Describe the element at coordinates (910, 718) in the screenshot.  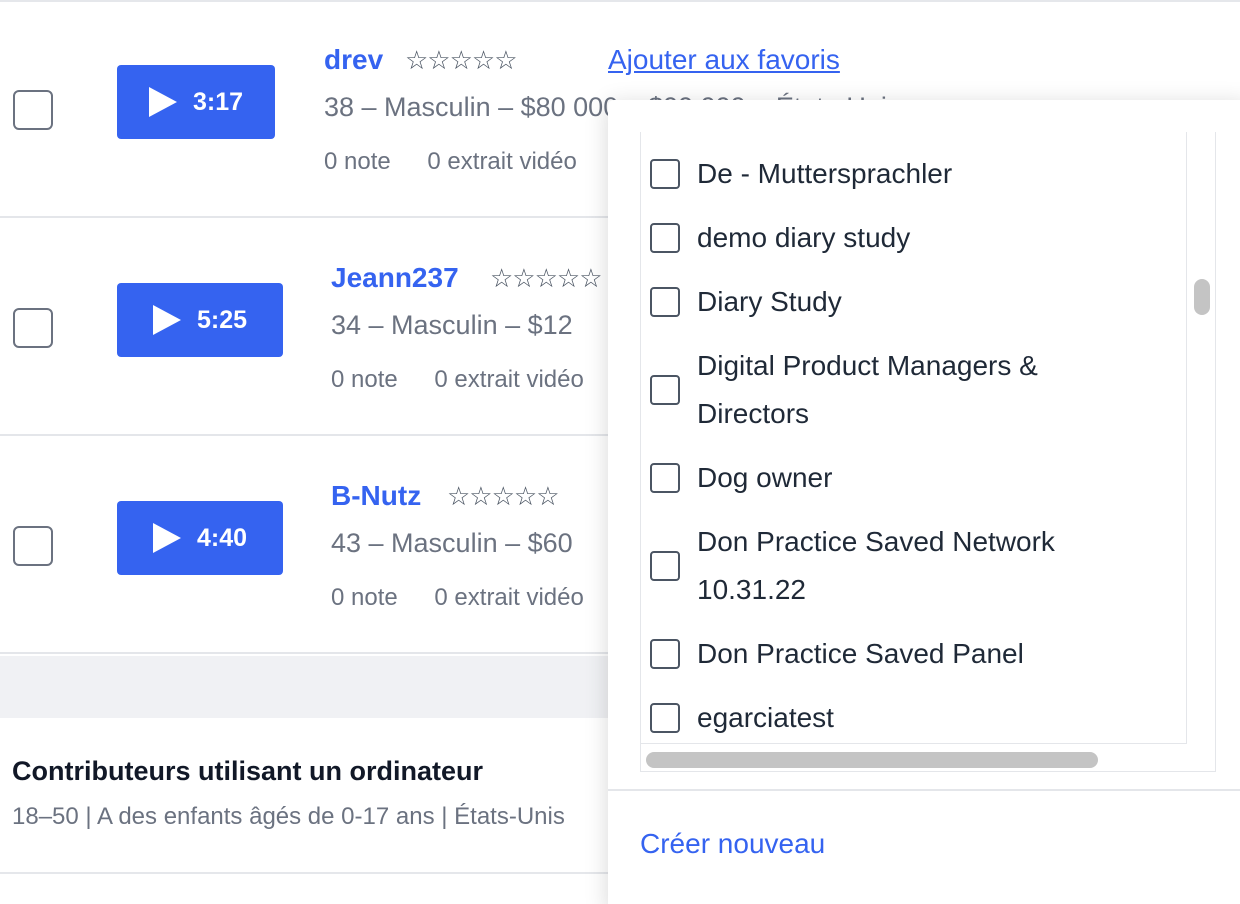
I see `favorites-list-item: egarciatest` at that location.